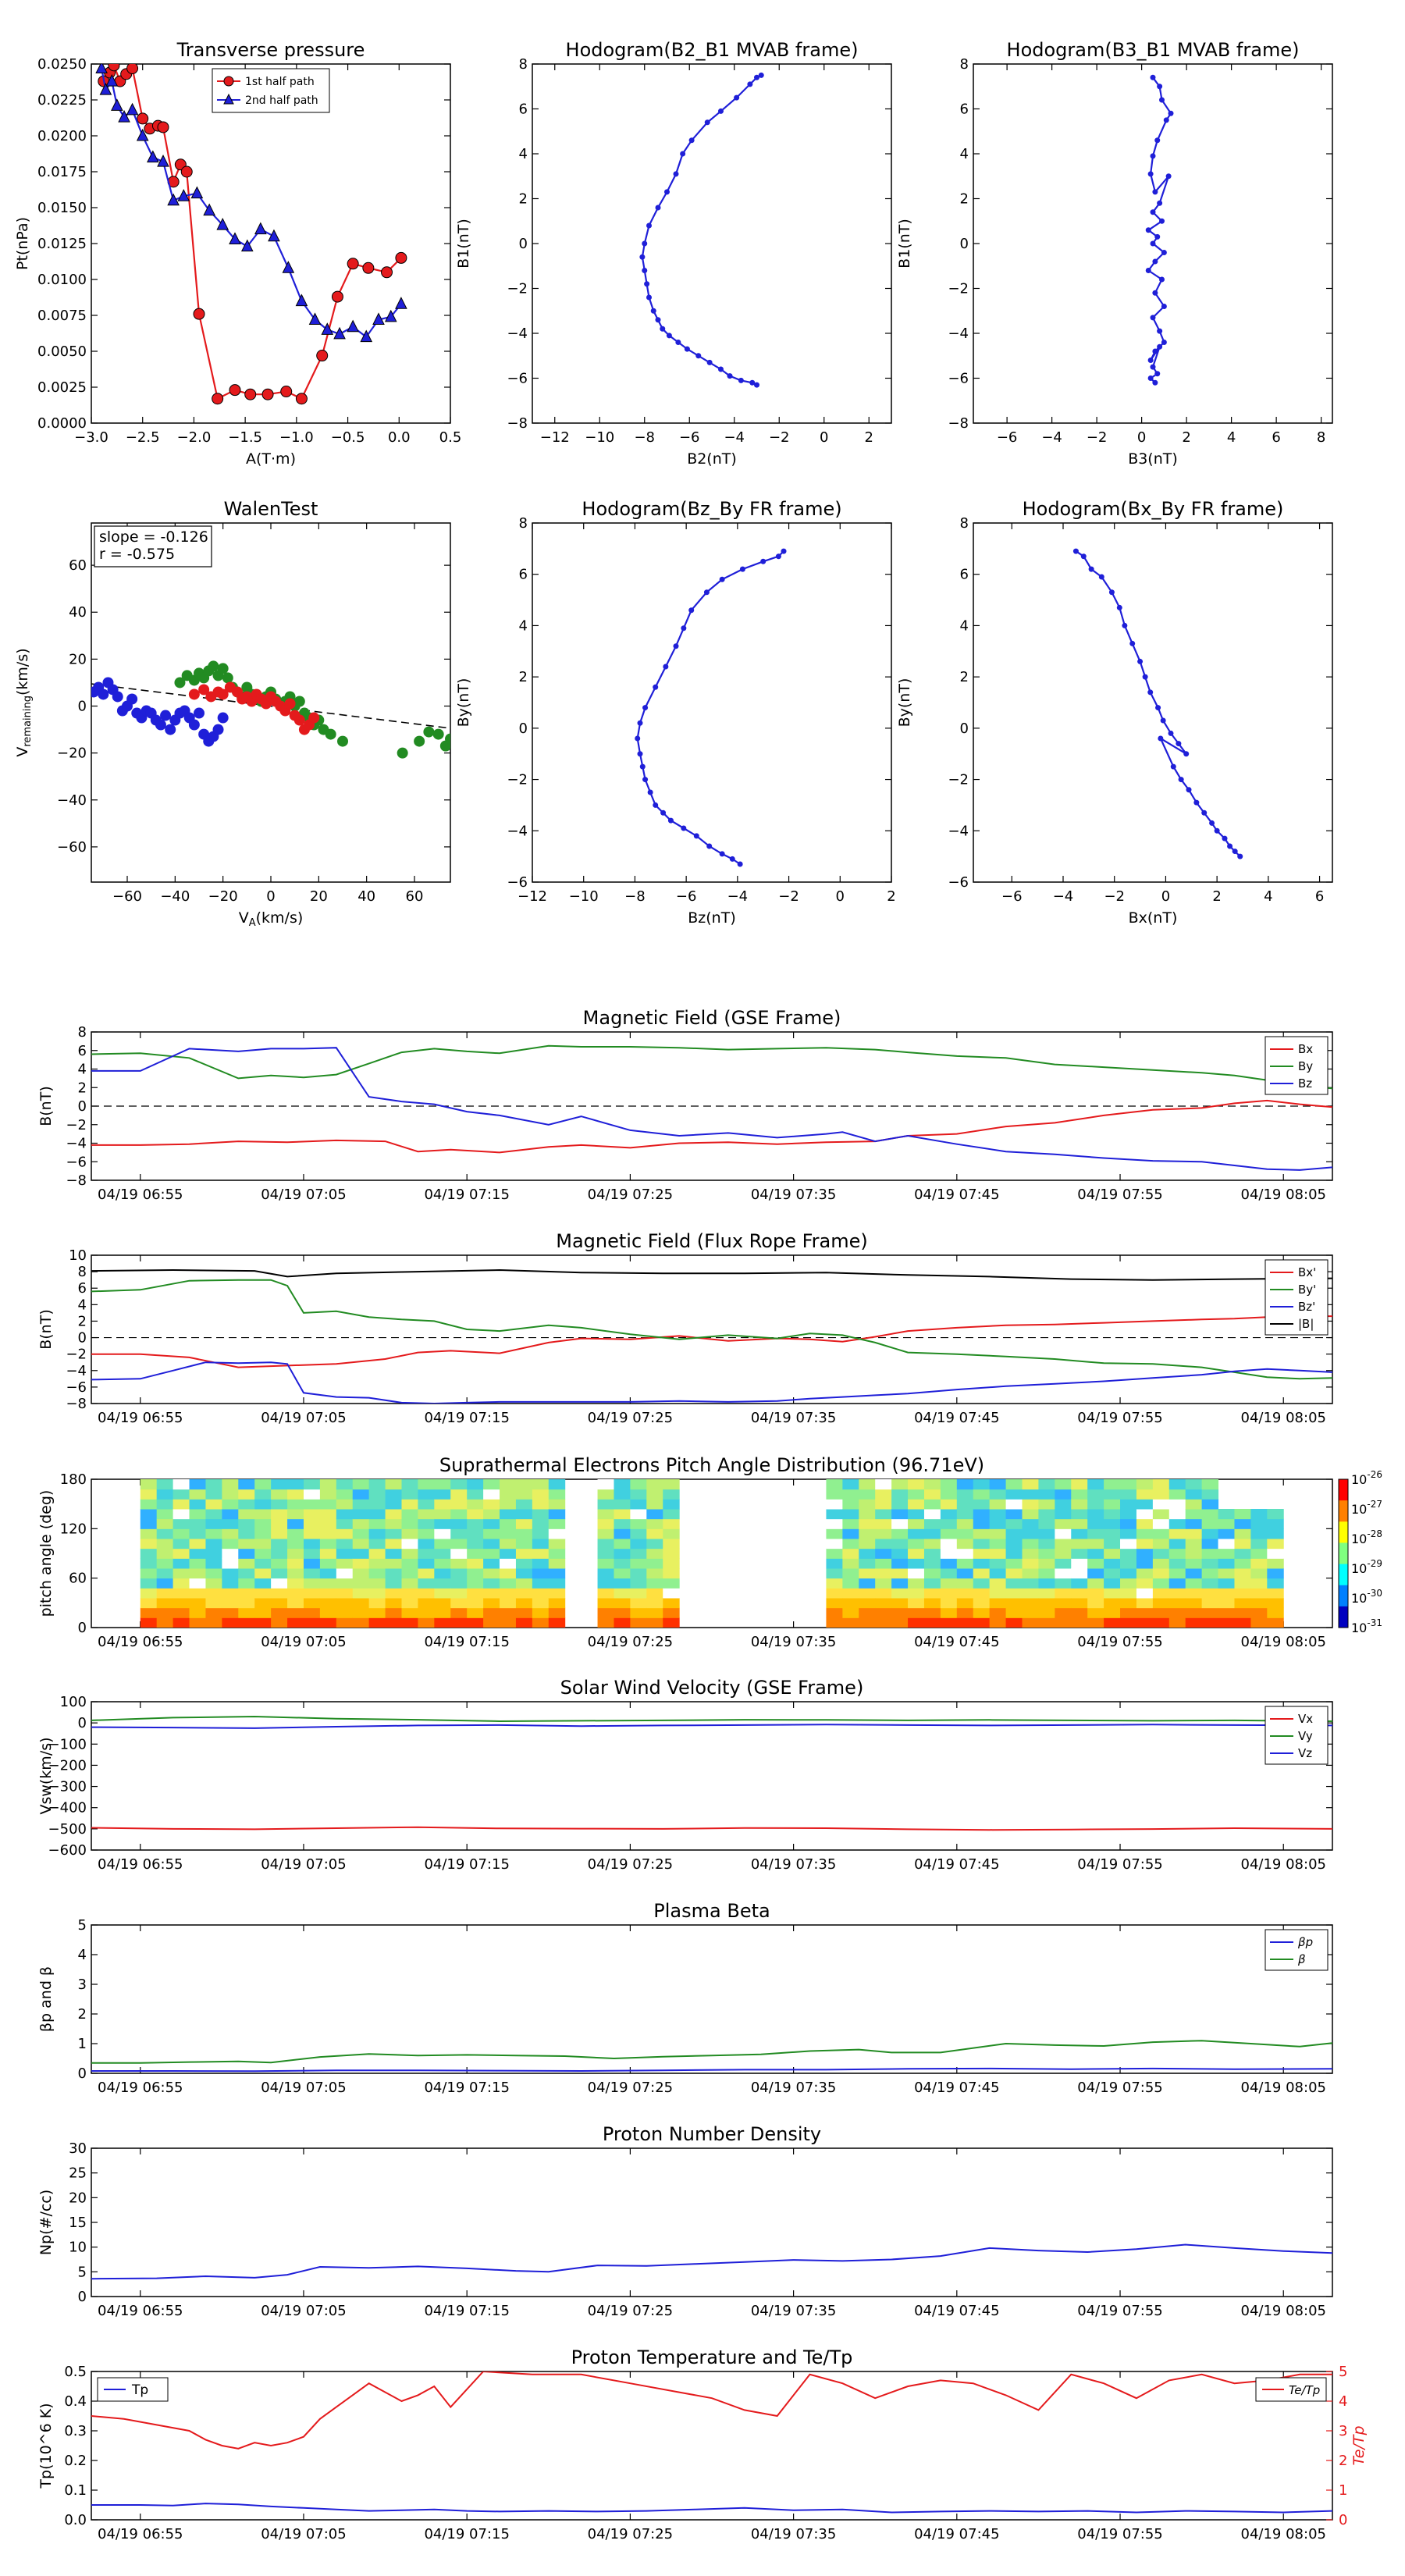 The image size is (1405, 2576). I want to click on y-tick-label-right: 0, so click(1343, 2520).